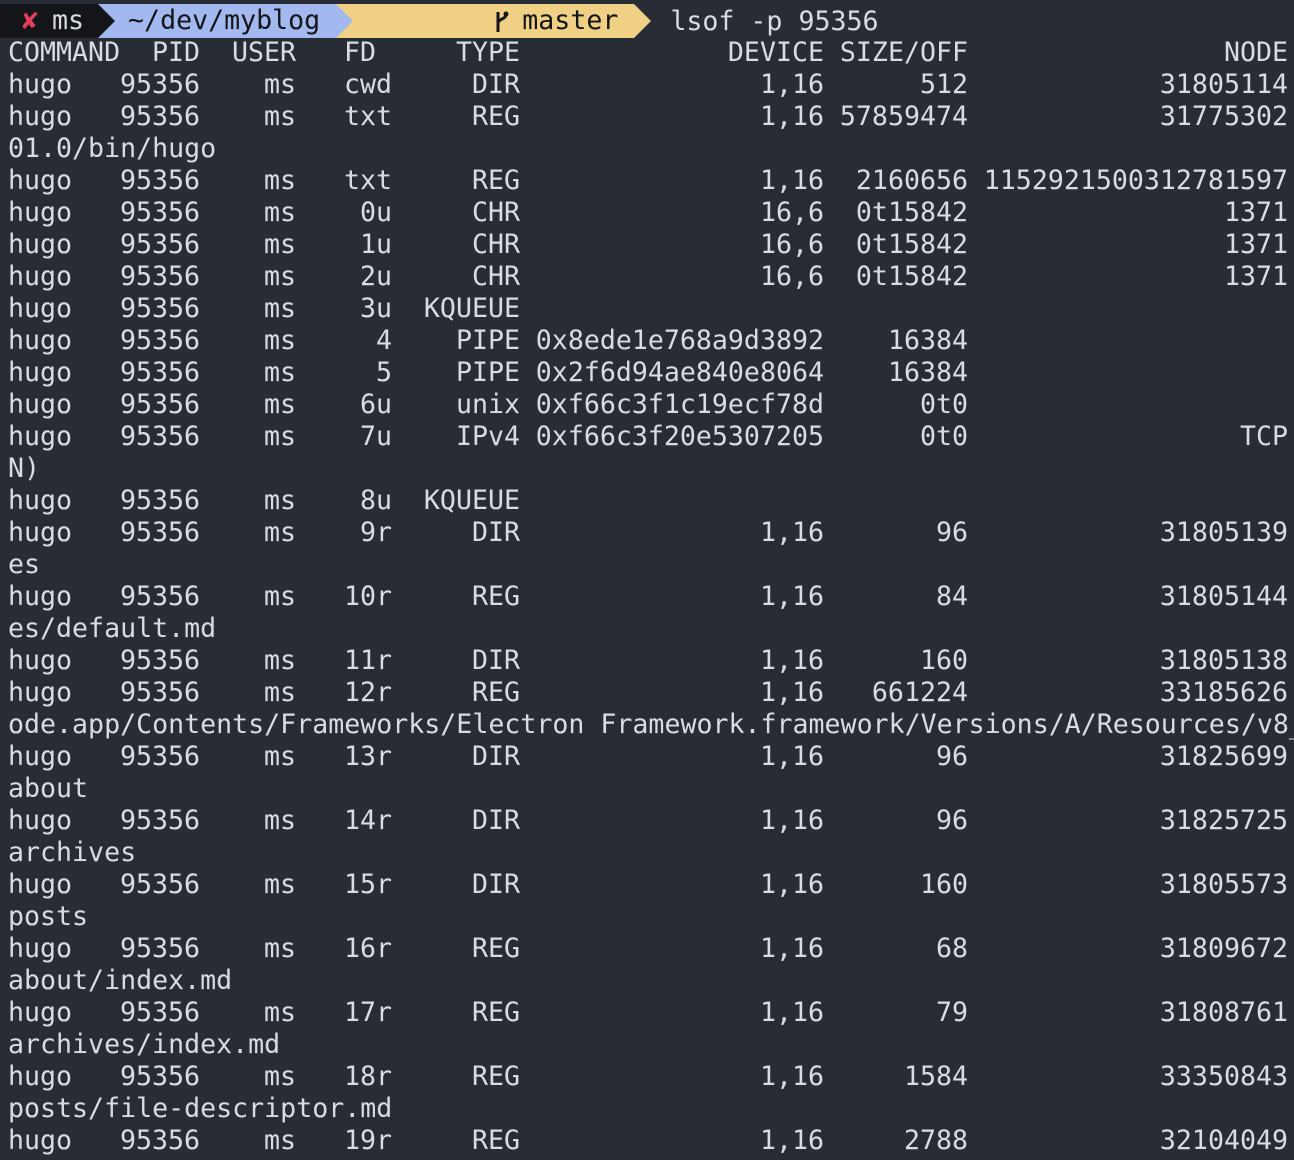 Image resolution: width=1294 pixels, height=1160 pixels. Describe the element at coordinates (68, 20) in the screenshot. I see `prompt-user: ms` at that location.